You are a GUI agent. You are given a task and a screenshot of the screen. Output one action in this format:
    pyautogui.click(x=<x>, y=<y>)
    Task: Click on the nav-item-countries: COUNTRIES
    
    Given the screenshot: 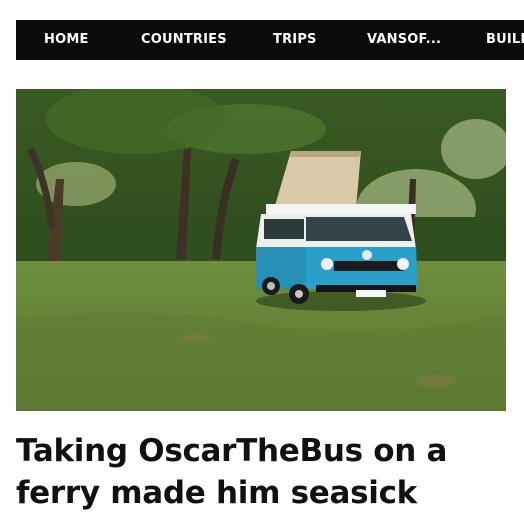 What is the action you would take?
    pyautogui.click(x=184, y=40)
    